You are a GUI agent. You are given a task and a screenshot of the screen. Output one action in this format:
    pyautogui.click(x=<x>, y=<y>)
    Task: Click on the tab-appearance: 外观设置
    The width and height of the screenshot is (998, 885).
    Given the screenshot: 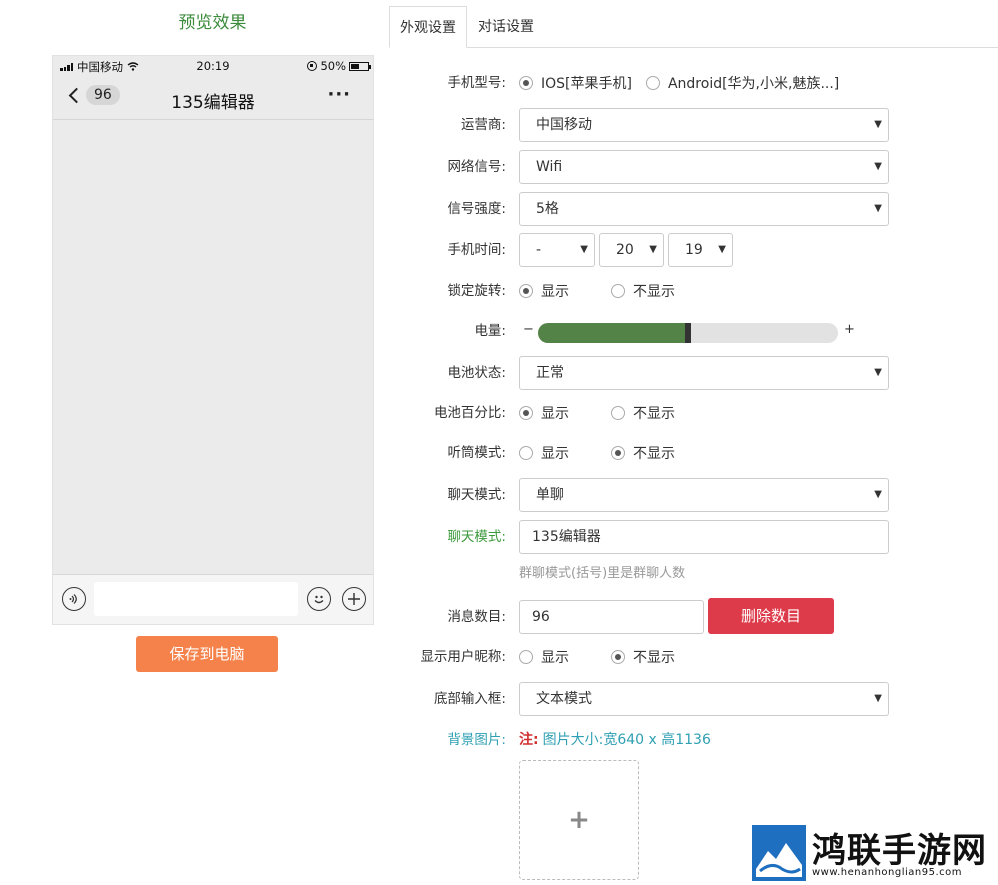 What is the action you would take?
    pyautogui.click(x=428, y=27)
    